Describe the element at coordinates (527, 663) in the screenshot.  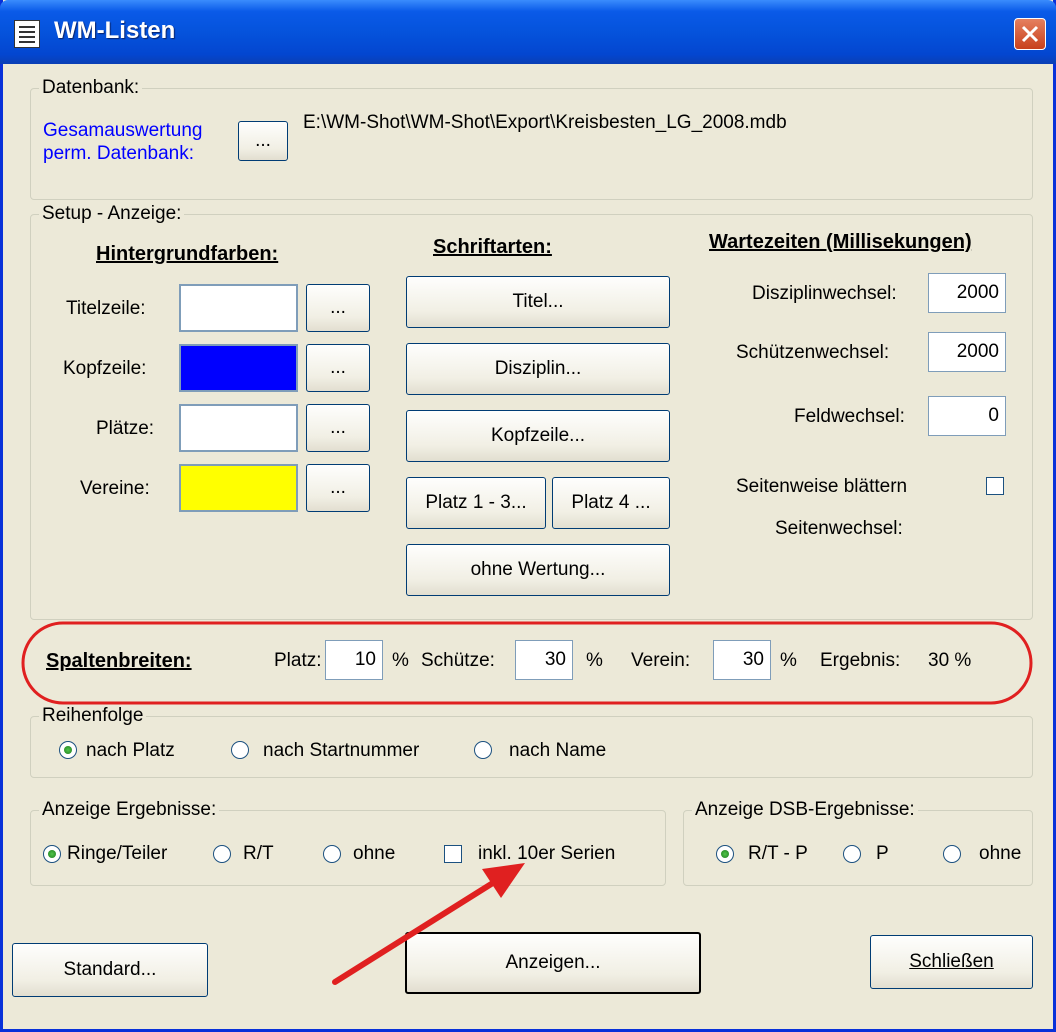
I see `highlight-ellipse` at that location.